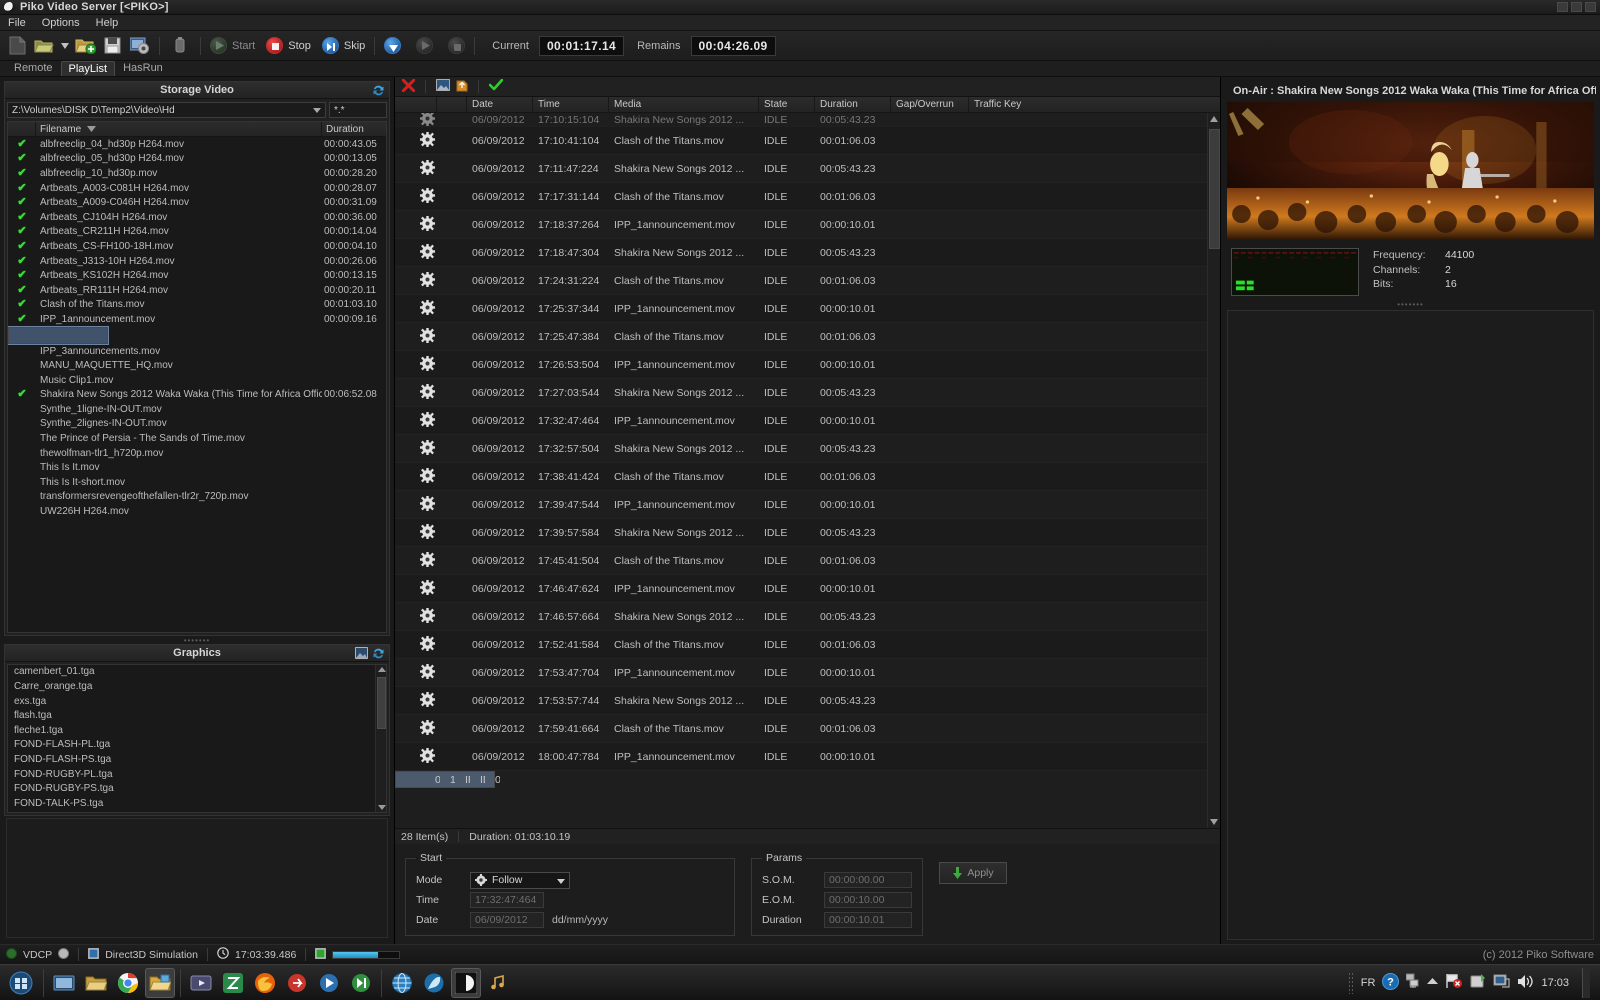  What do you see at coordinates (1433, 983) in the screenshot?
I see `show-hidden-icon` at bounding box center [1433, 983].